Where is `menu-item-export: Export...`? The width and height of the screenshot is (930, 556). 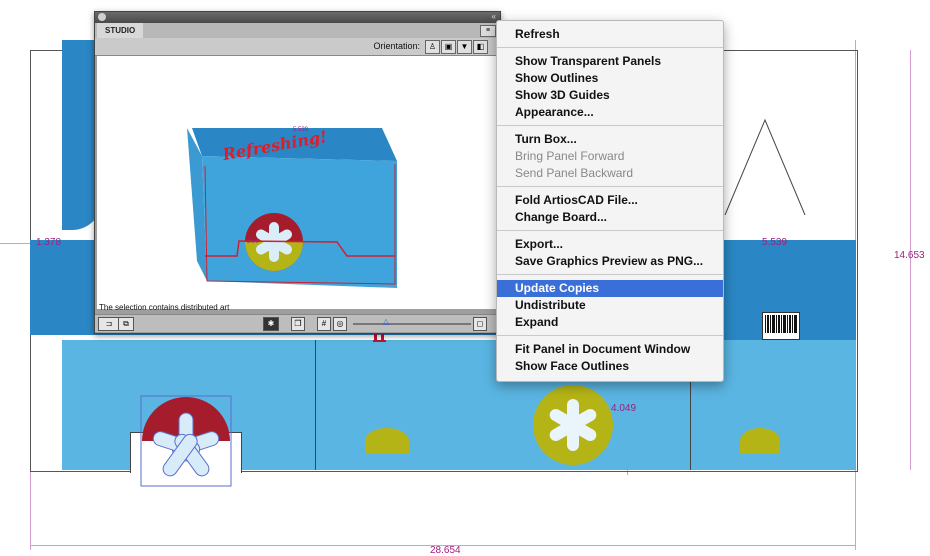 menu-item-export: Export... is located at coordinates (610, 244).